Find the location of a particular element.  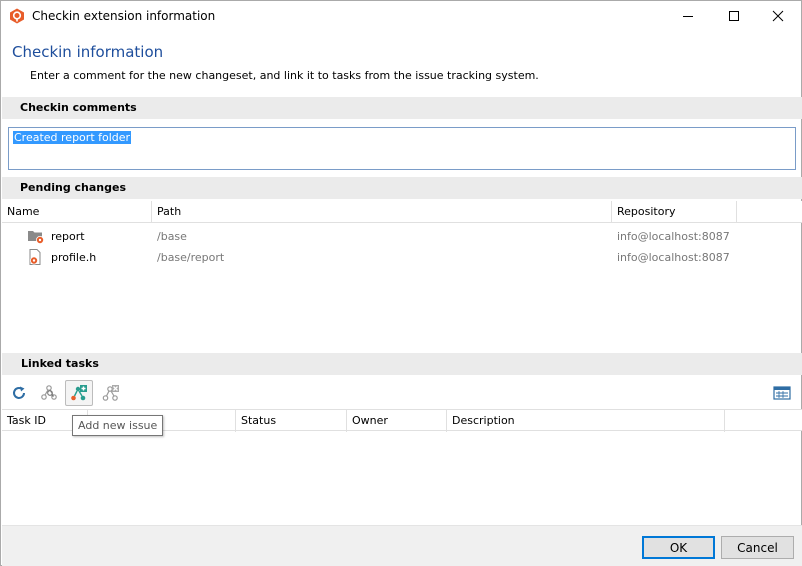

pending-section-label: Pending changes is located at coordinates (73, 187).